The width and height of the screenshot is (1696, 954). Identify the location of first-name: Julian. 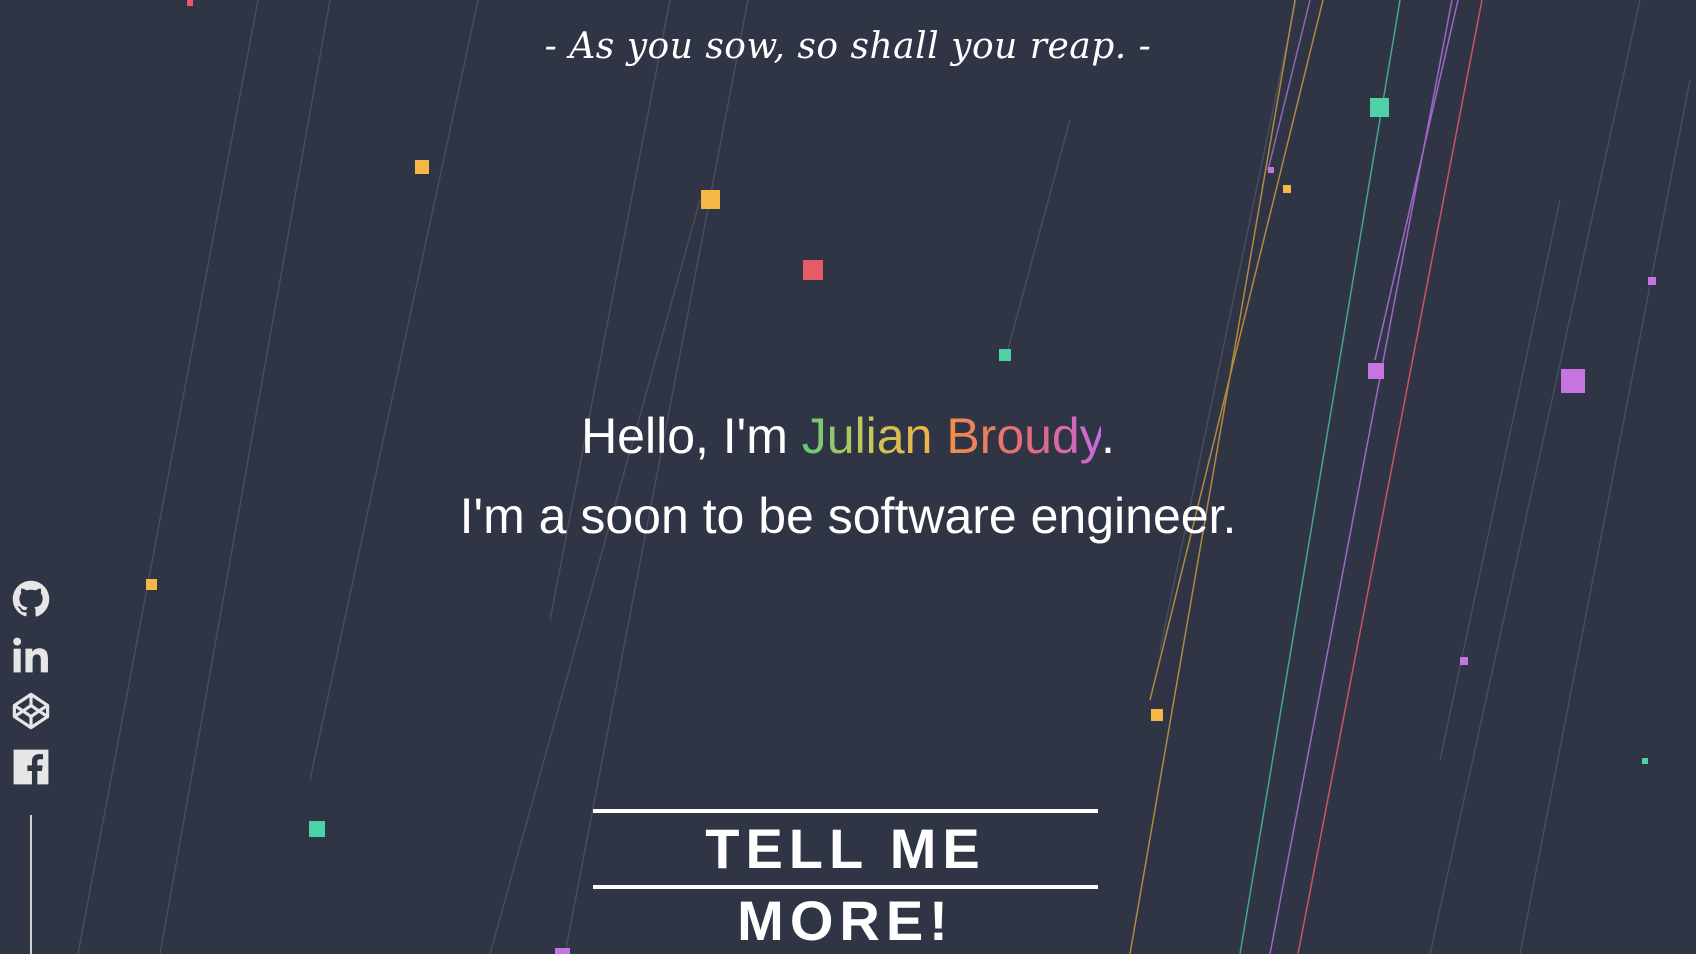
(867, 436).